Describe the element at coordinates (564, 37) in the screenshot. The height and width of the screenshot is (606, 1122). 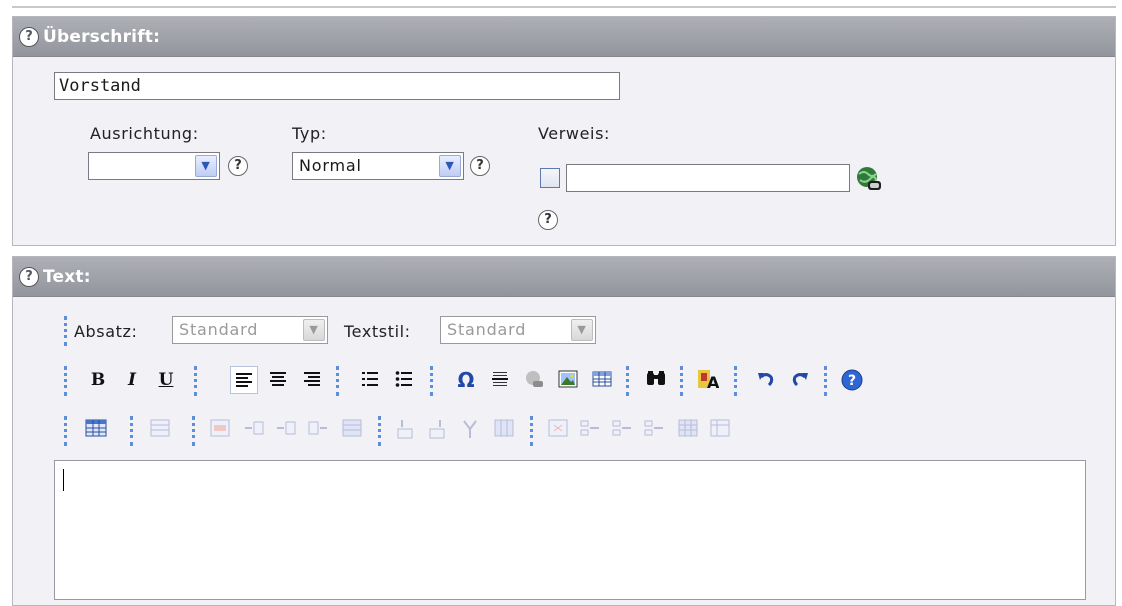
I see `heading-section-header: ? Überschrift:` at that location.